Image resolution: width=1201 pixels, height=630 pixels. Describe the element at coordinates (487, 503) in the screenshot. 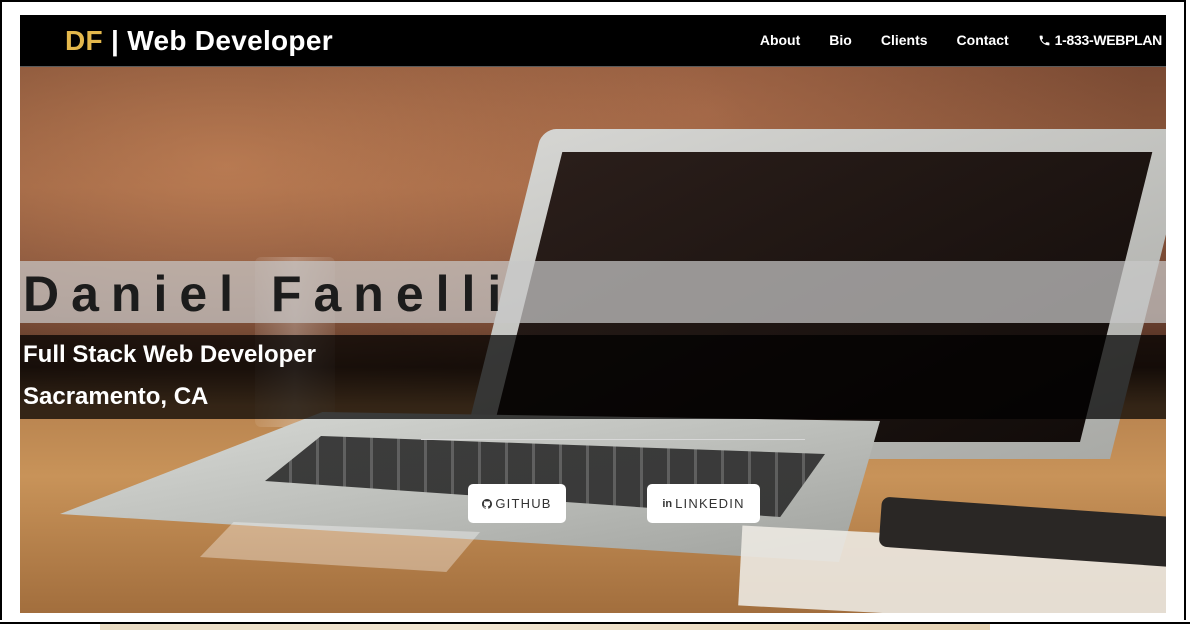

I see `github-icon` at that location.